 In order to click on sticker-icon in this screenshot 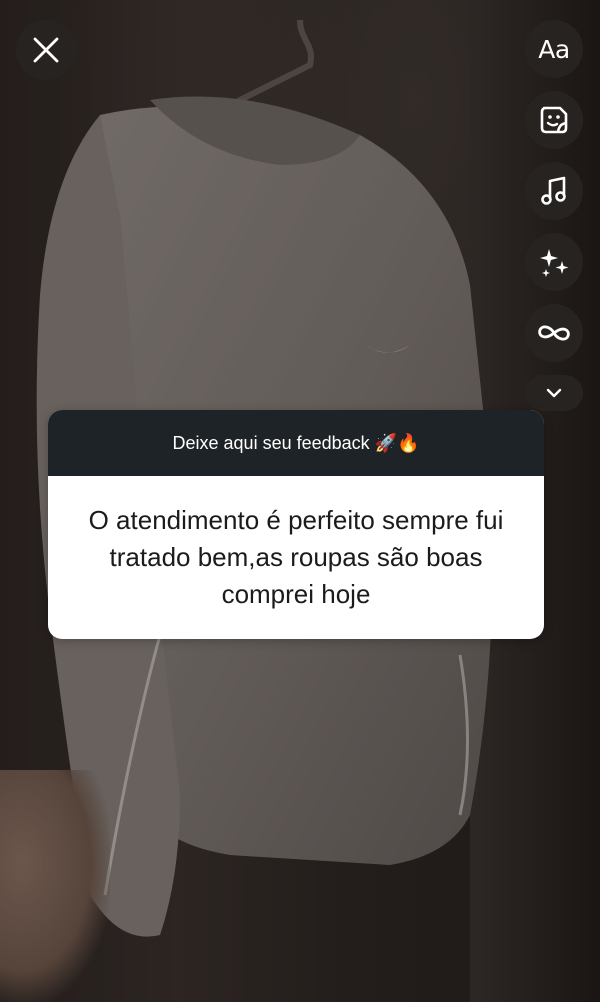, I will do `click(554, 120)`.